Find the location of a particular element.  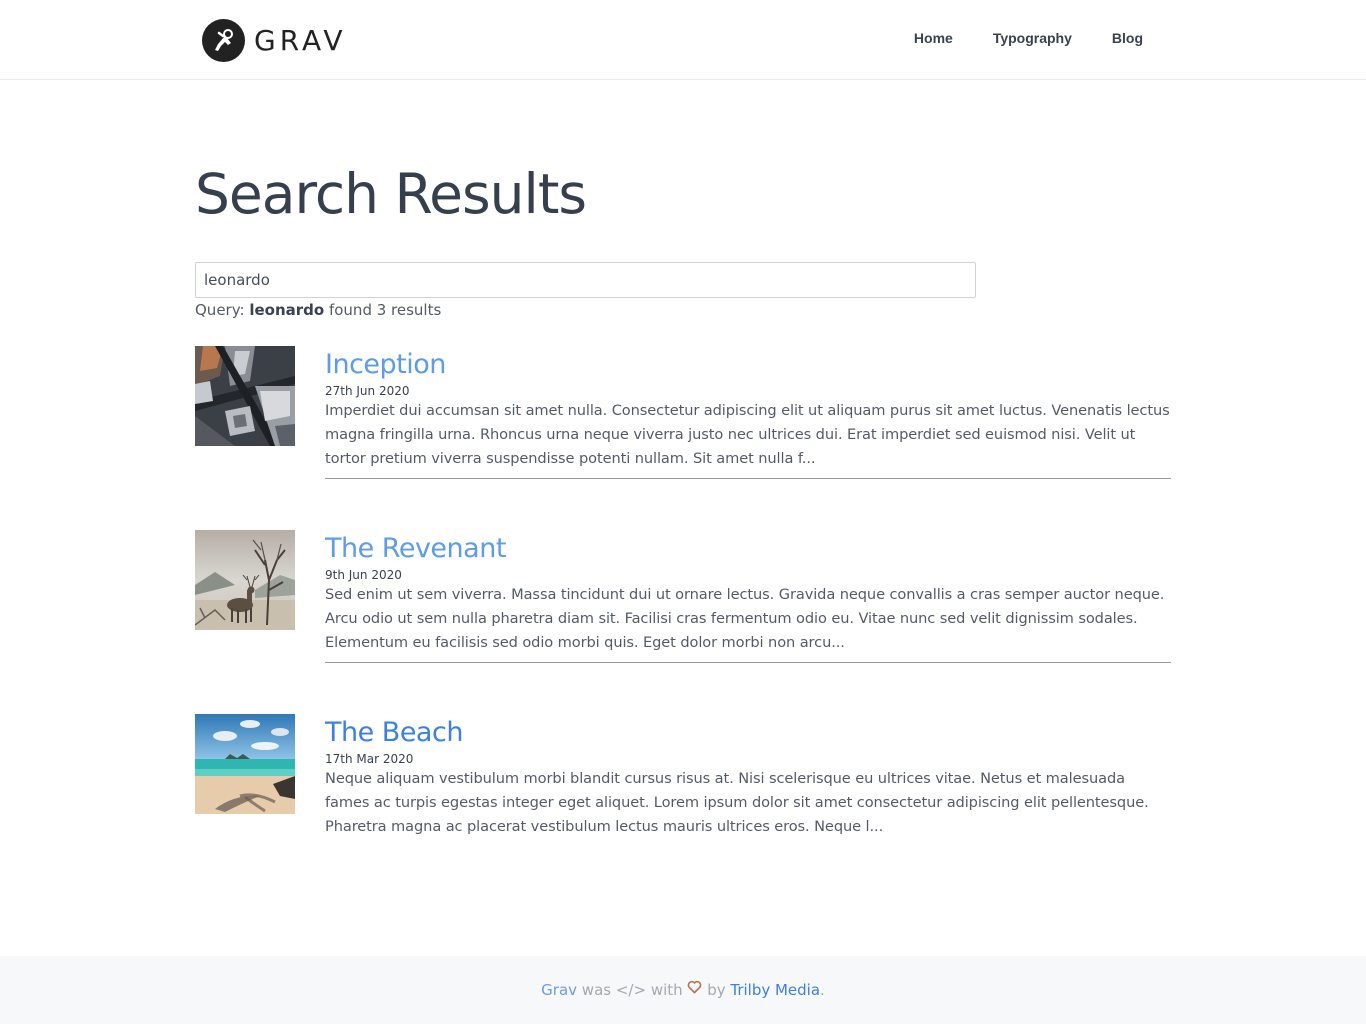

query-term: leonardo is located at coordinates (287, 310).